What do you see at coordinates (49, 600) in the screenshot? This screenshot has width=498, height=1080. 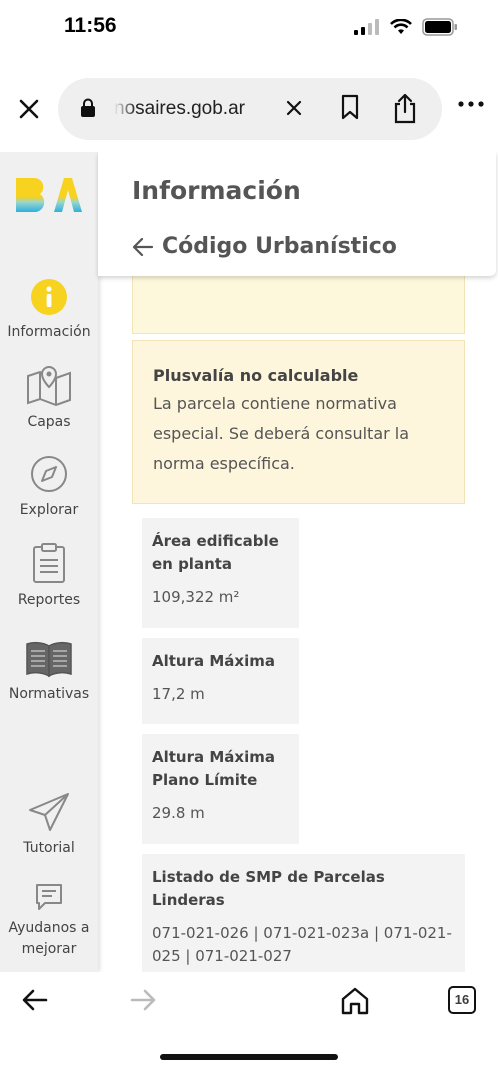 I see `sidebar-item-label: Reportes` at bounding box center [49, 600].